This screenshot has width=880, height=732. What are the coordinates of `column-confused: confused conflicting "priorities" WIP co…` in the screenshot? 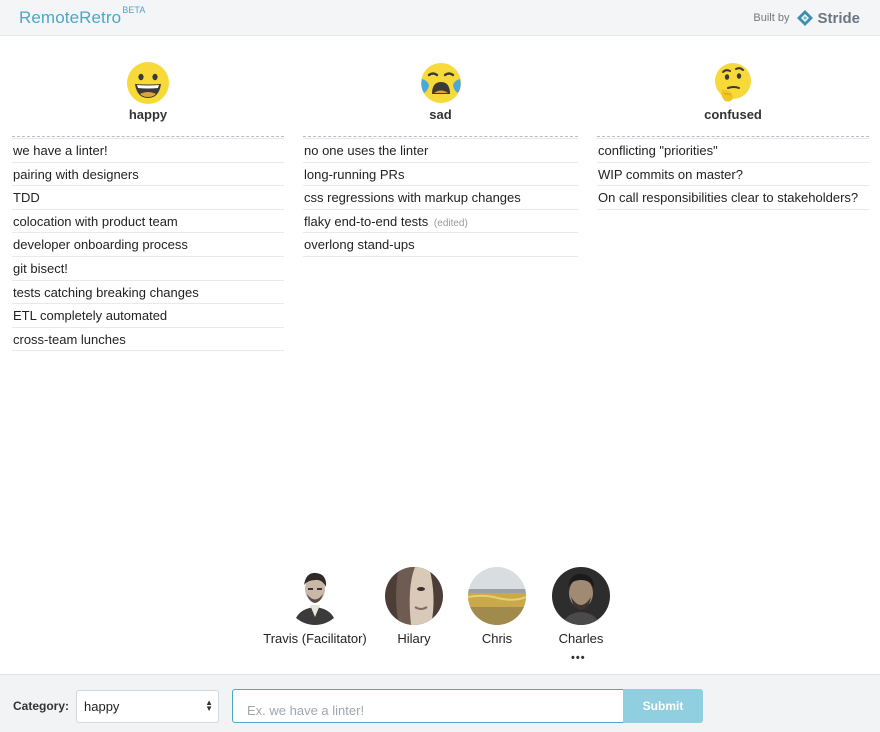 It's located at (733, 134).